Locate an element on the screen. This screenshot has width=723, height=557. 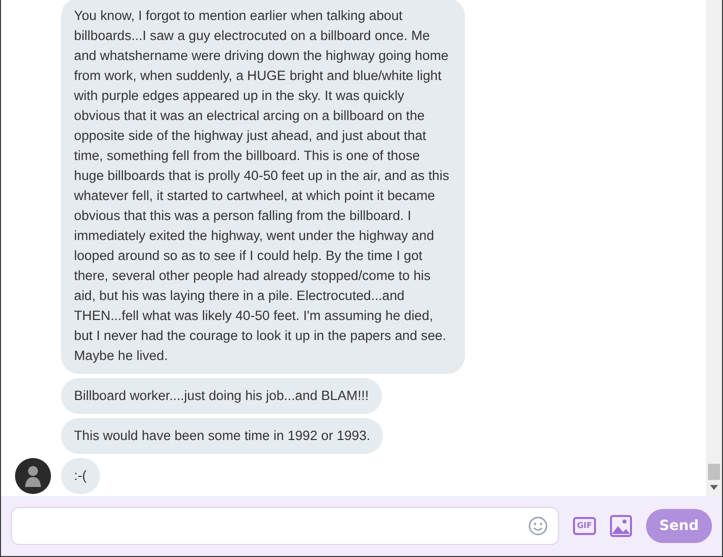
gif-button: GIF is located at coordinates (584, 526).